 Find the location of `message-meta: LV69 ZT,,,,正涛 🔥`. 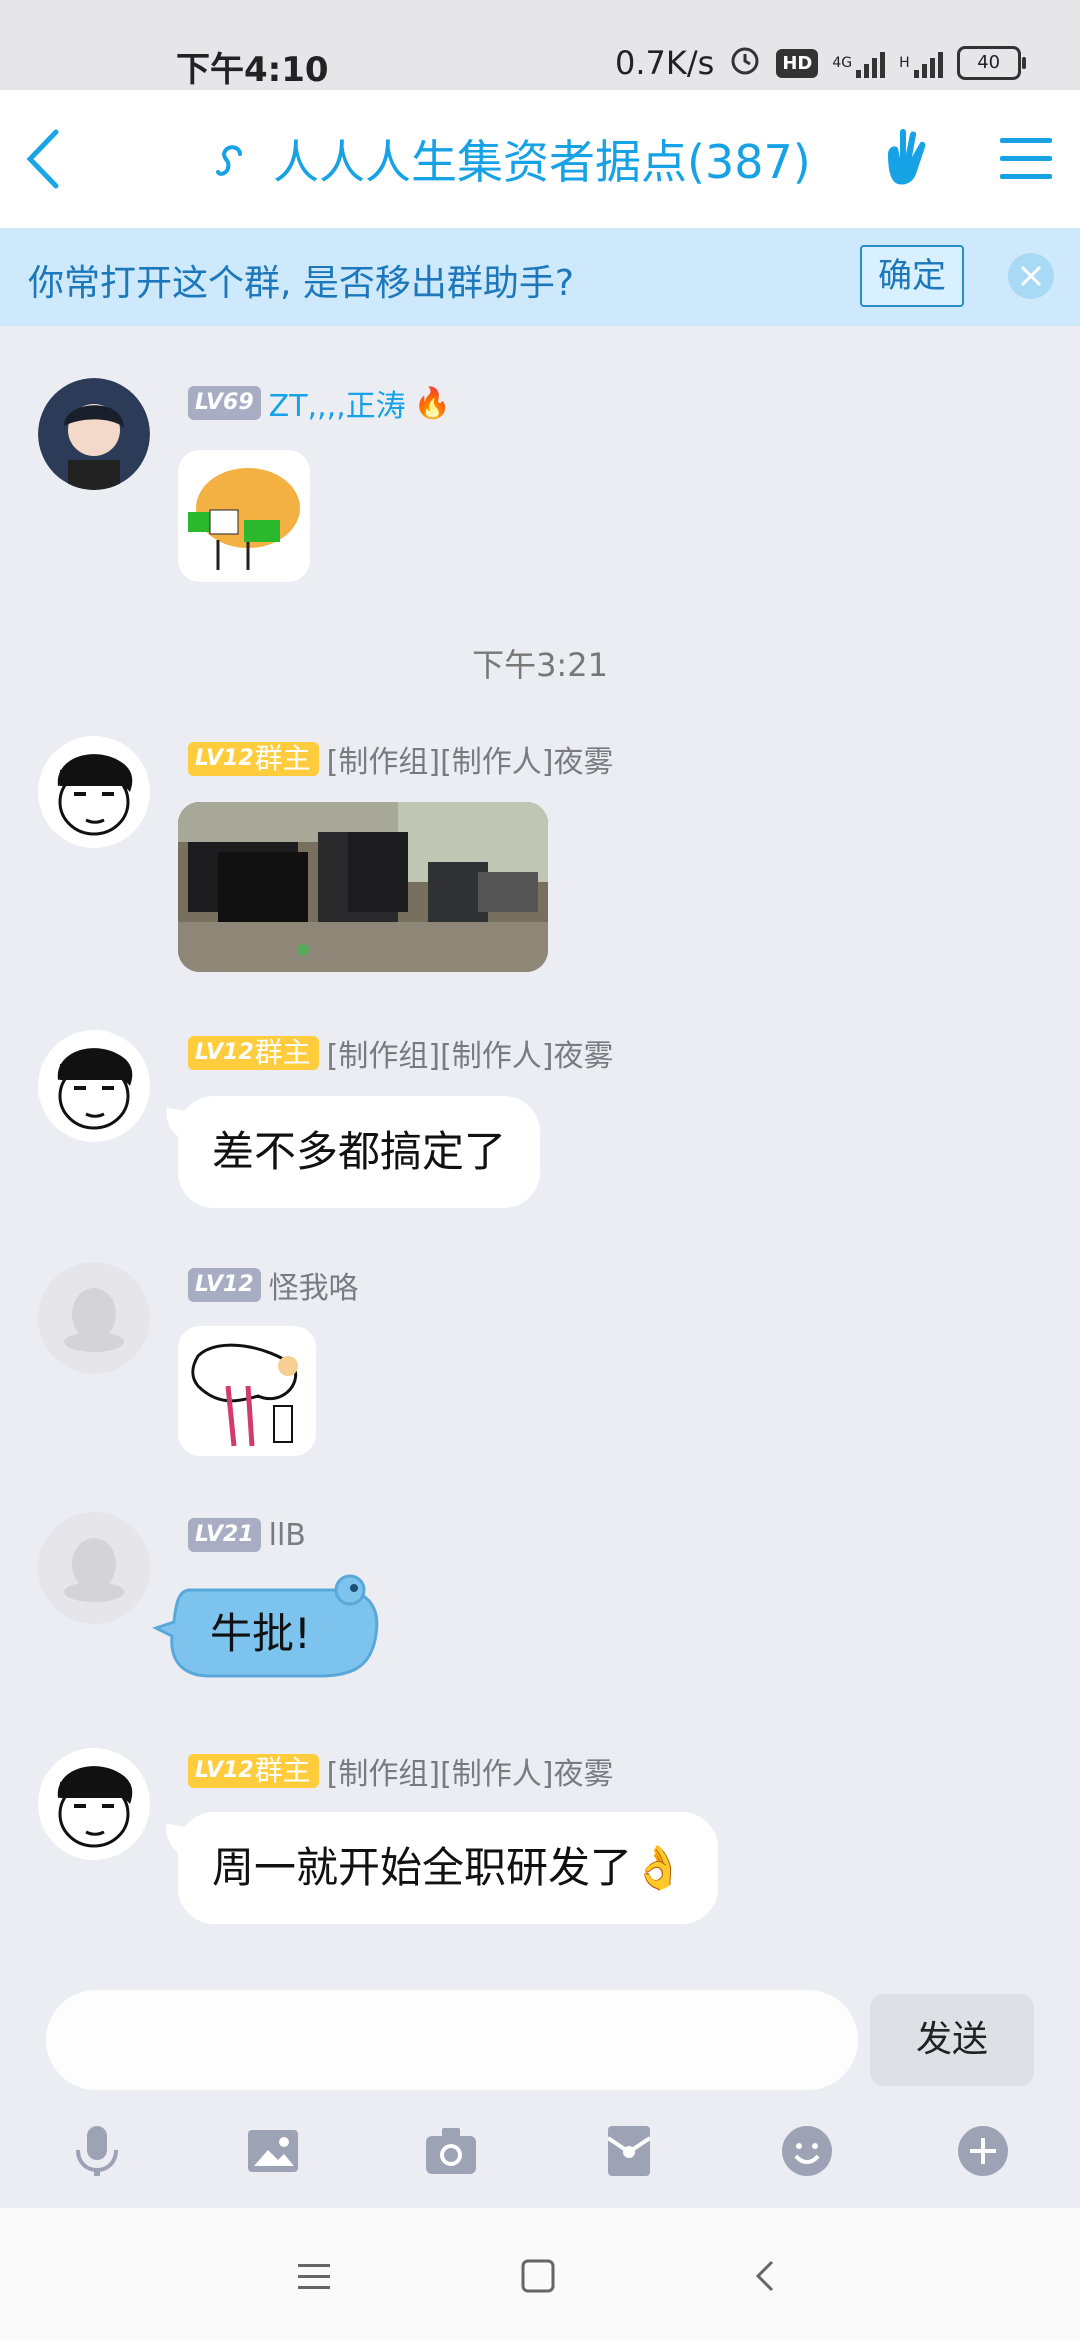

message-meta: LV69 ZT,,,,正涛 🔥 is located at coordinates (320, 403).